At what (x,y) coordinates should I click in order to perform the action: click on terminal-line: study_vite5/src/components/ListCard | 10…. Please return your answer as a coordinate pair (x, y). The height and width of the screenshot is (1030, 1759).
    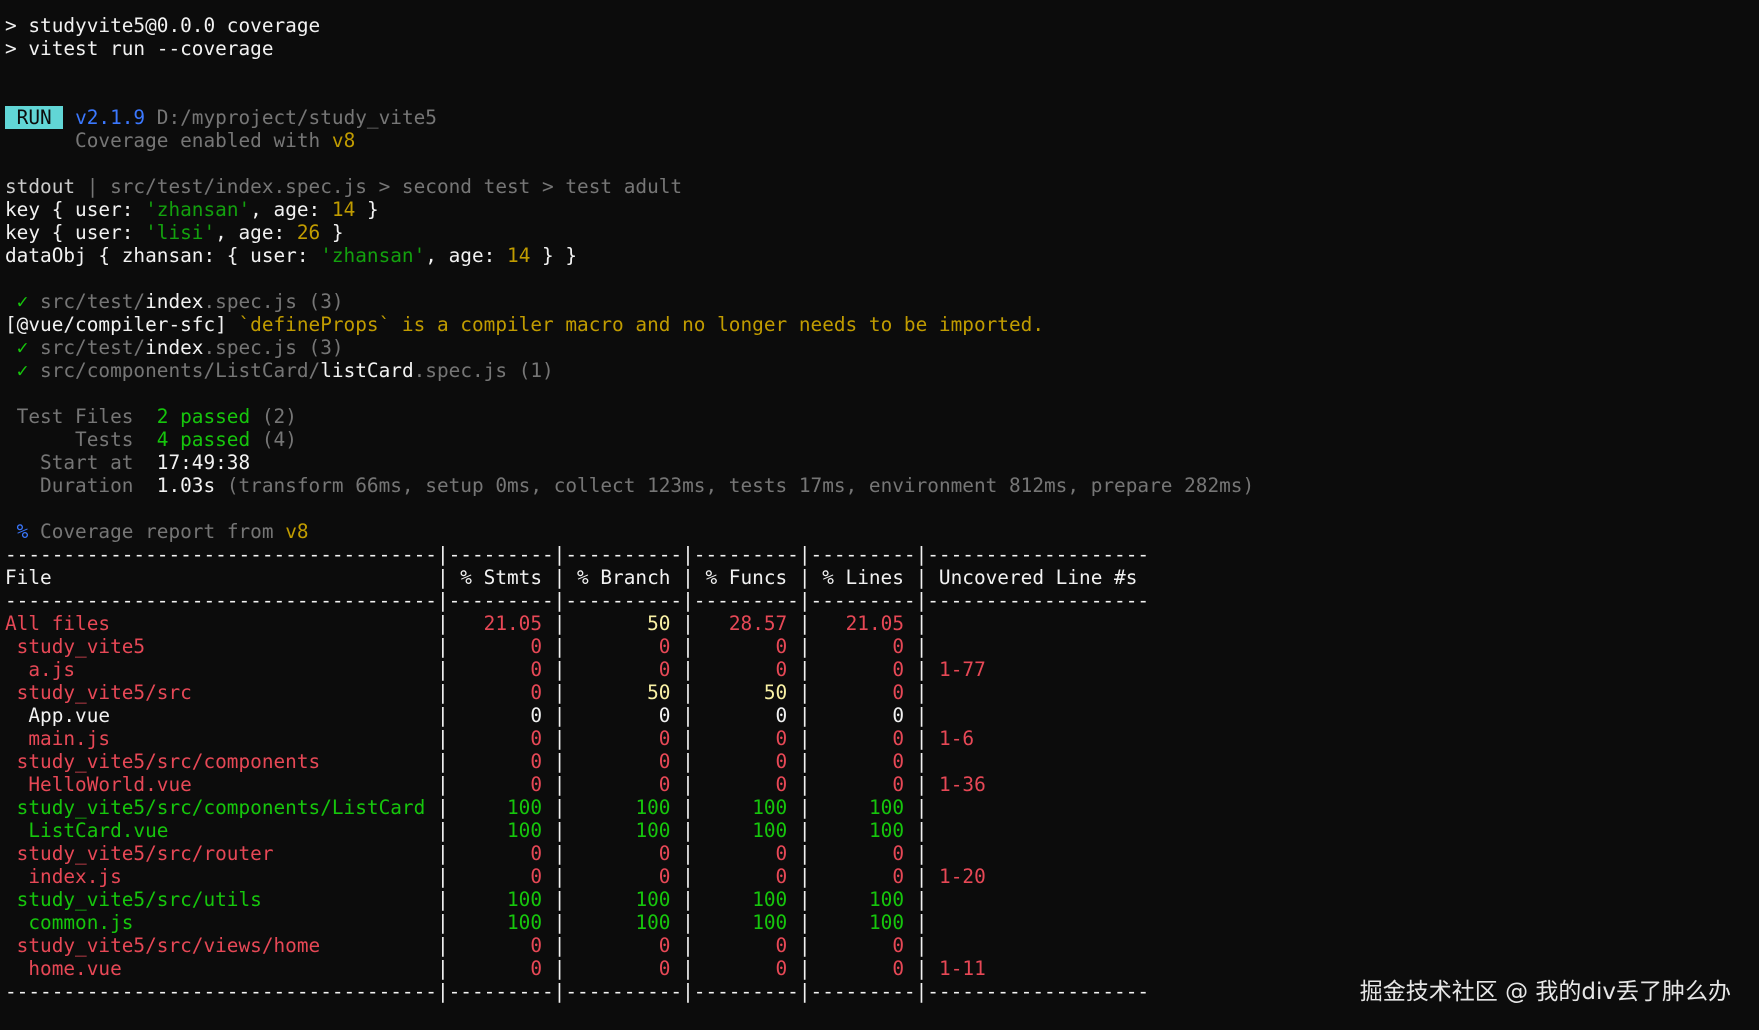
    Looking at the image, I should click on (875, 807).